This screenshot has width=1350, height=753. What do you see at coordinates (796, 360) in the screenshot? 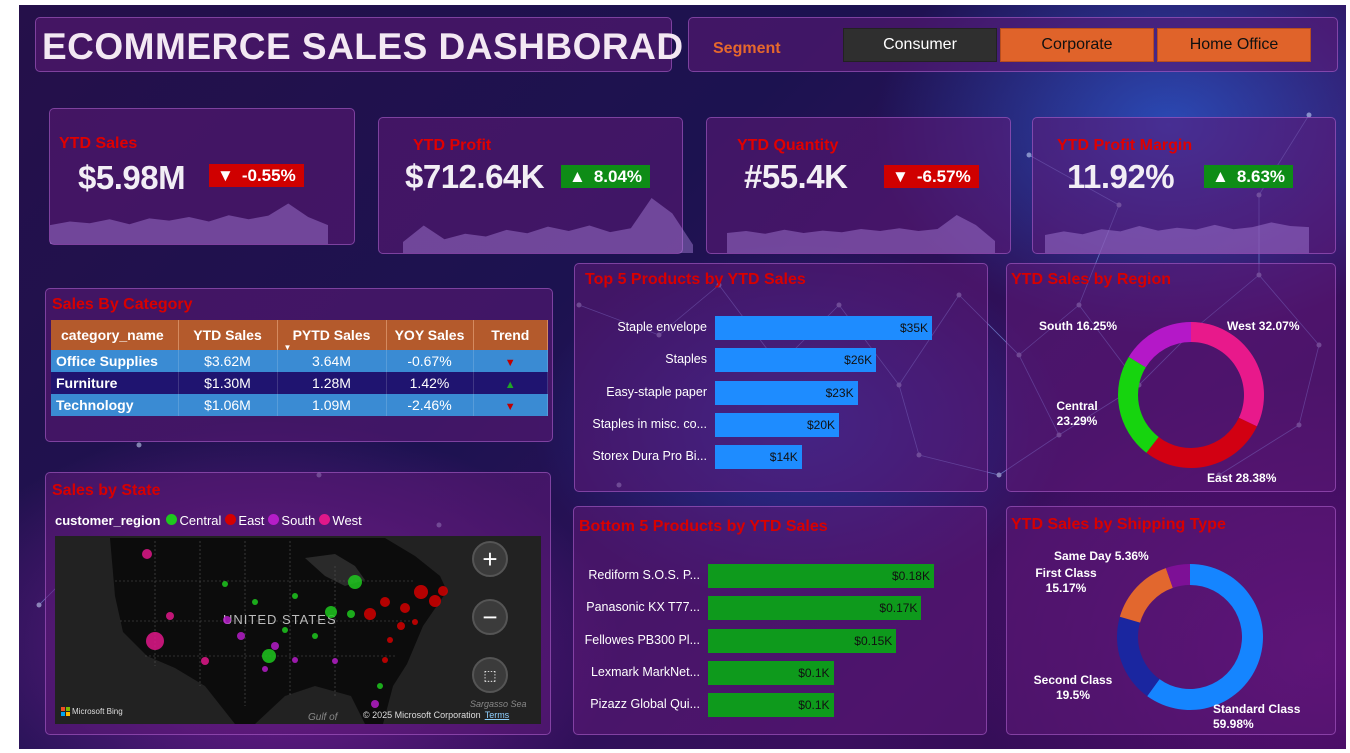
I see `bar: $26K` at bounding box center [796, 360].